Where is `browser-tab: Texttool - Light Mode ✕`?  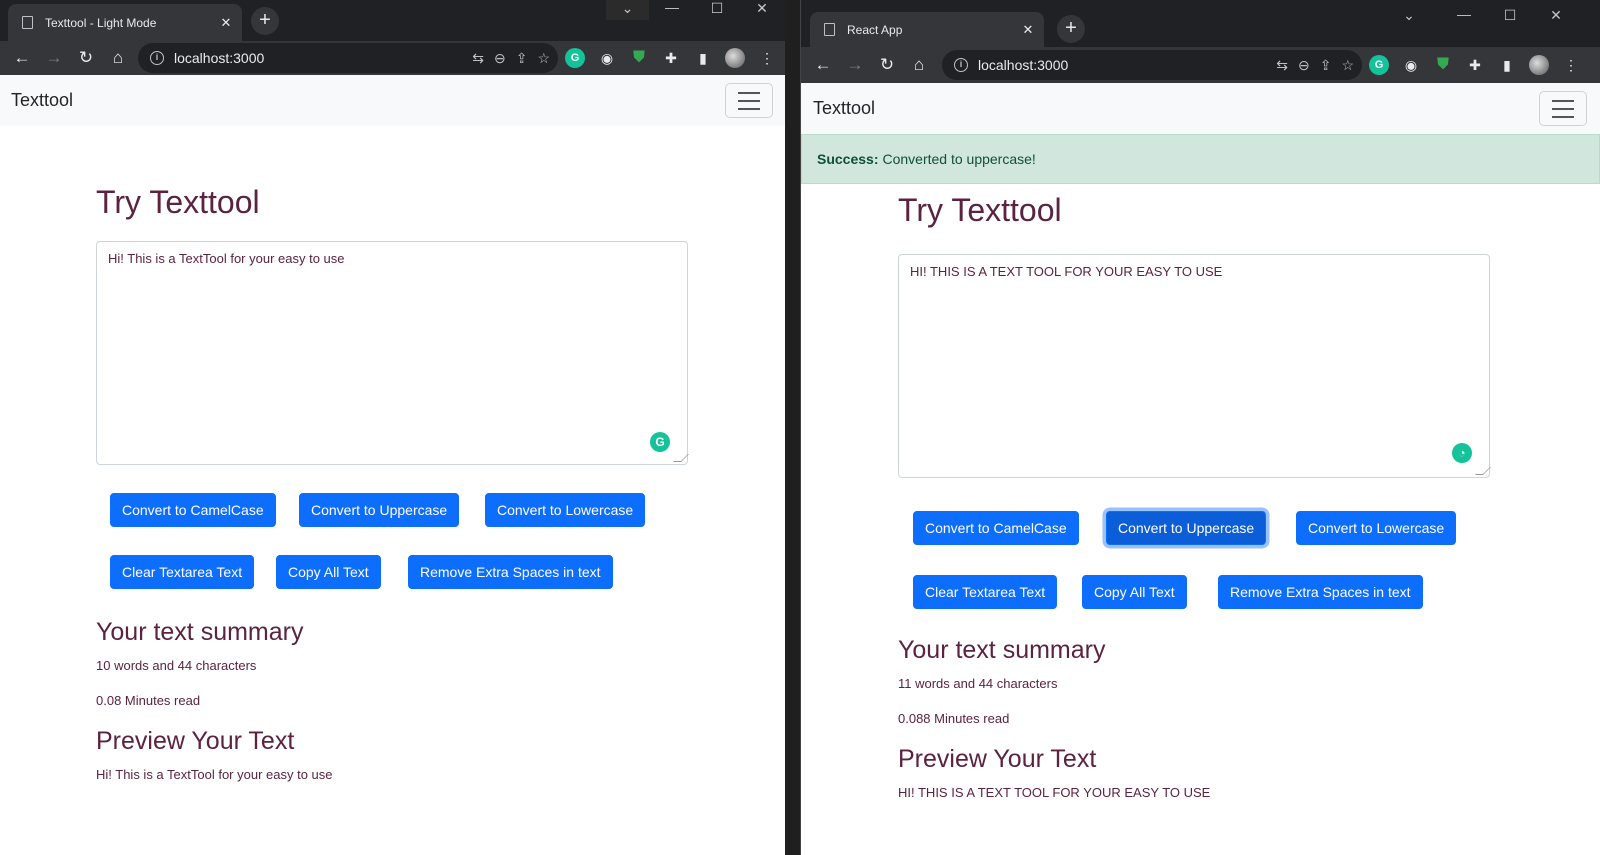 browser-tab: Texttool - Light Mode ✕ is located at coordinates (125, 22).